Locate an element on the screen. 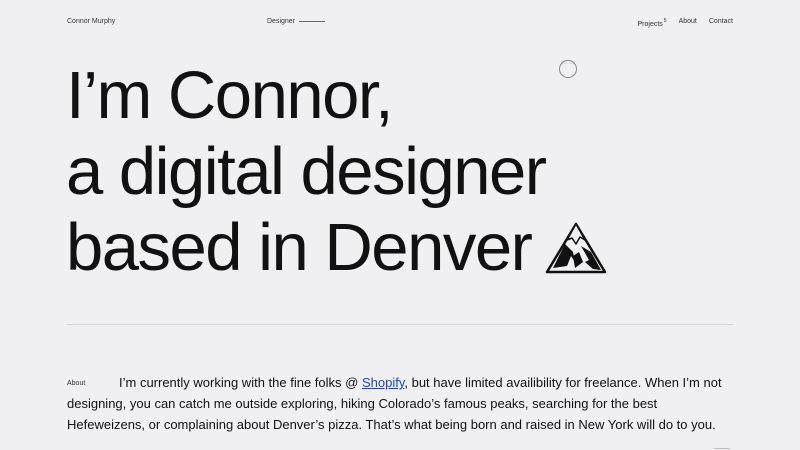 The height and width of the screenshot is (450, 800). nav-projects: Projects5 is located at coordinates (652, 23).